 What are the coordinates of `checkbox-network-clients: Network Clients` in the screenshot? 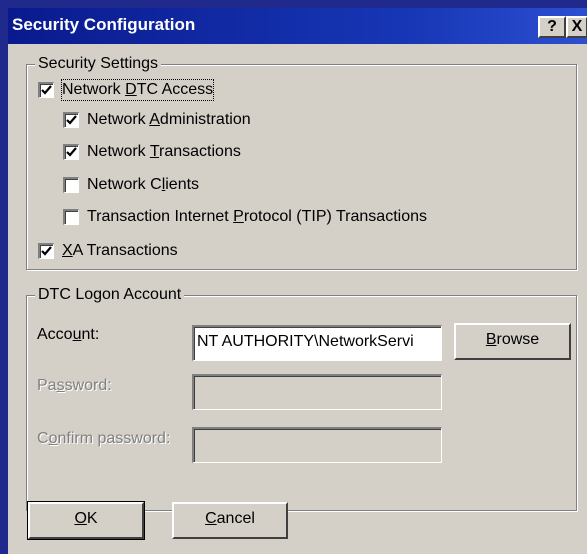 It's located at (178, 185).